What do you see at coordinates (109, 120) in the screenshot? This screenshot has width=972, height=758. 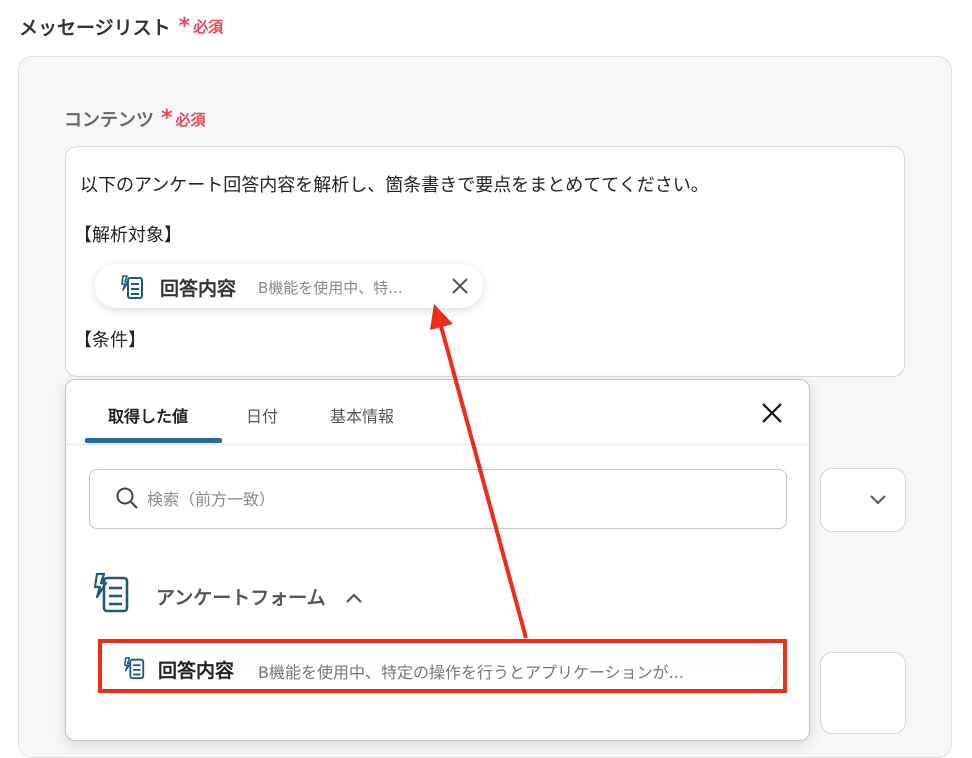 I see `content-title: コンテンツ` at bounding box center [109, 120].